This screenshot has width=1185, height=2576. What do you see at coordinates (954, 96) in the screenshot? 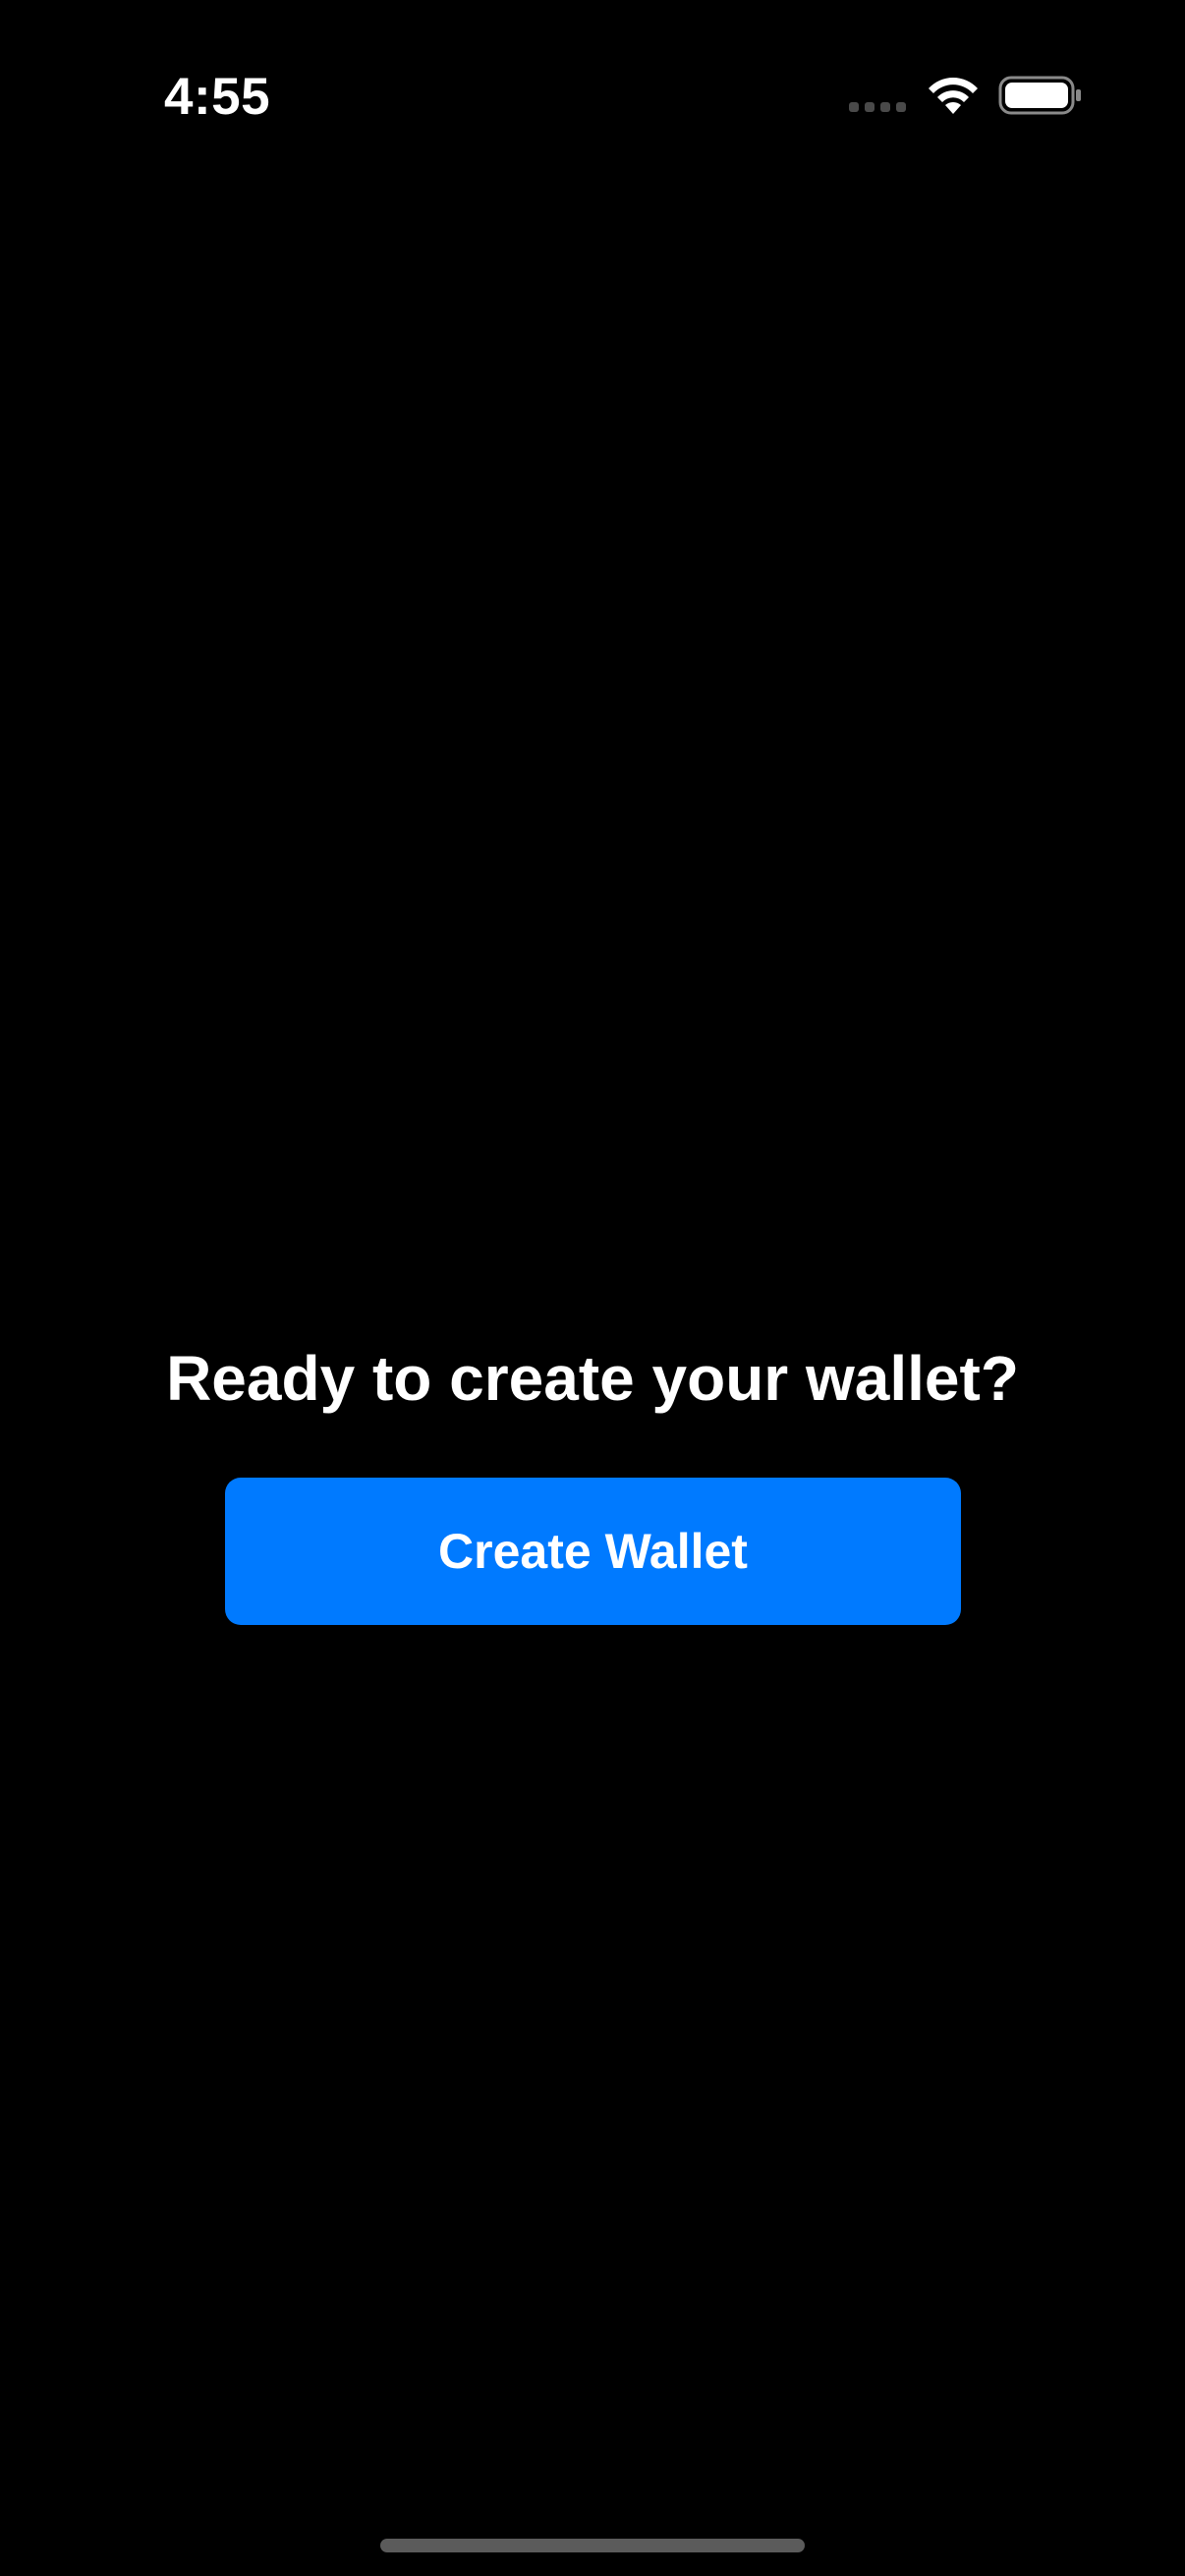
I see `wifi-icon` at bounding box center [954, 96].